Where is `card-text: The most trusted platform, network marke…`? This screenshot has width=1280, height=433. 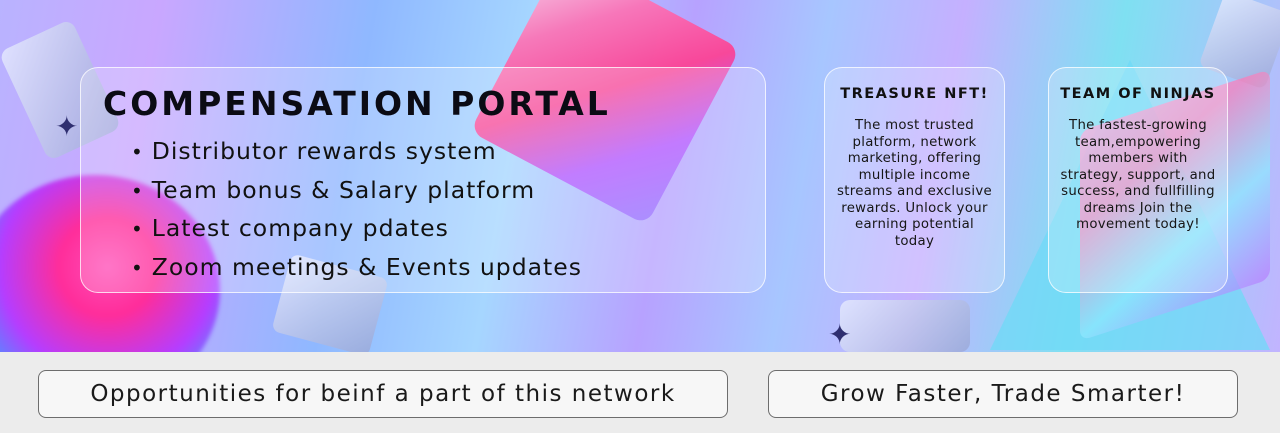 card-text: The most trusted platform, network marke… is located at coordinates (914, 183).